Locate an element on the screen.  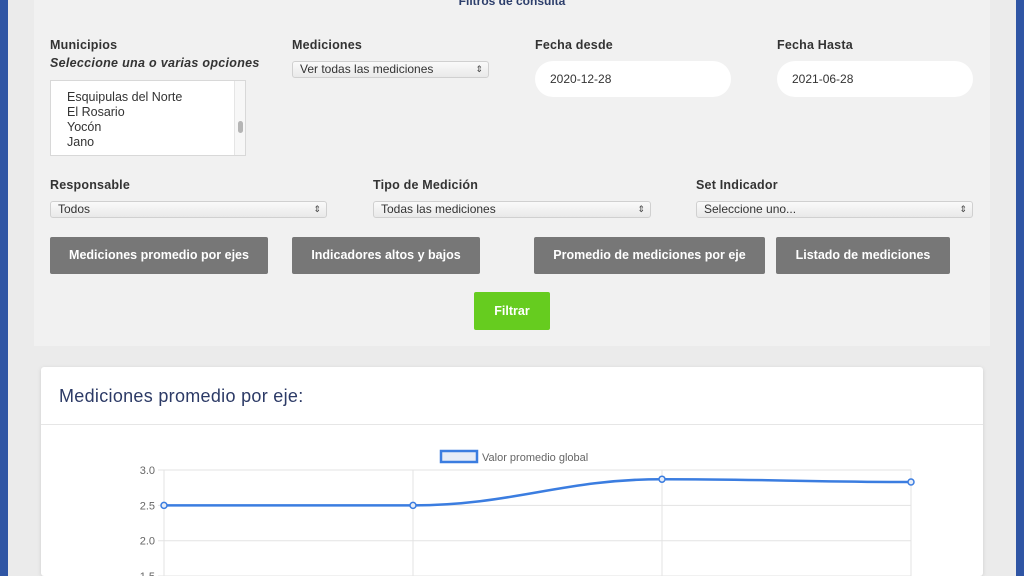
municipio-option: Esquipulas del Norte is located at coordinates (116, 97).